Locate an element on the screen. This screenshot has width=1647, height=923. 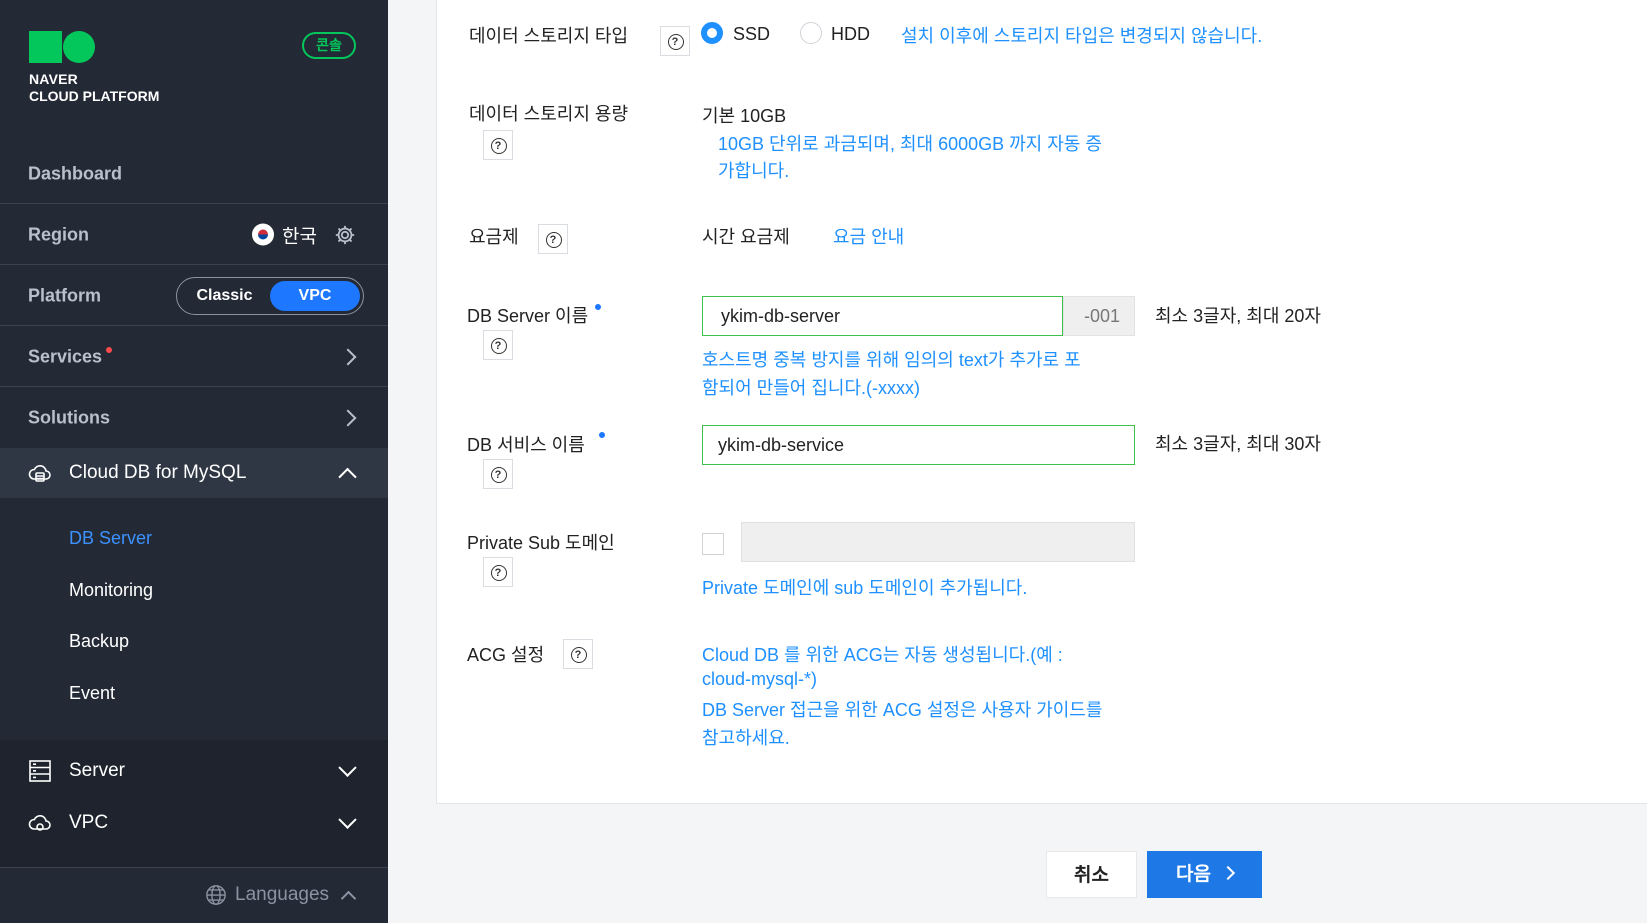
acg-note-line3: DB Server 접근을 위한 ACG 설정은 사용자 가이드를 is located at coordinates (902, 710).